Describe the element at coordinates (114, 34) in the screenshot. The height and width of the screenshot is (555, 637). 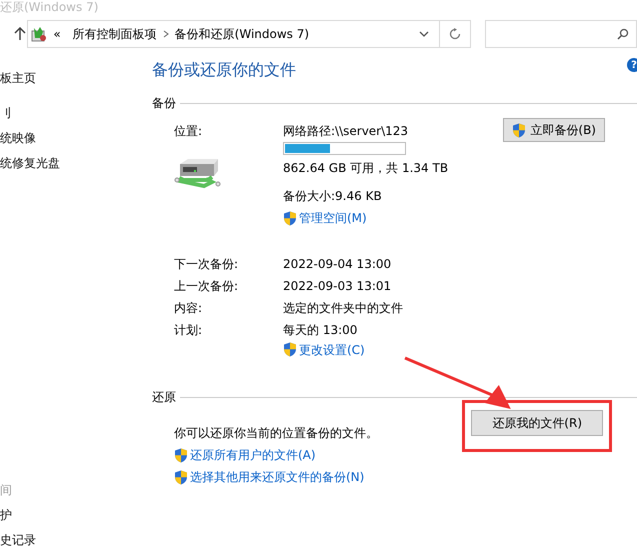
I see `breadcrumb-item: 所有控制面板项` at that location.